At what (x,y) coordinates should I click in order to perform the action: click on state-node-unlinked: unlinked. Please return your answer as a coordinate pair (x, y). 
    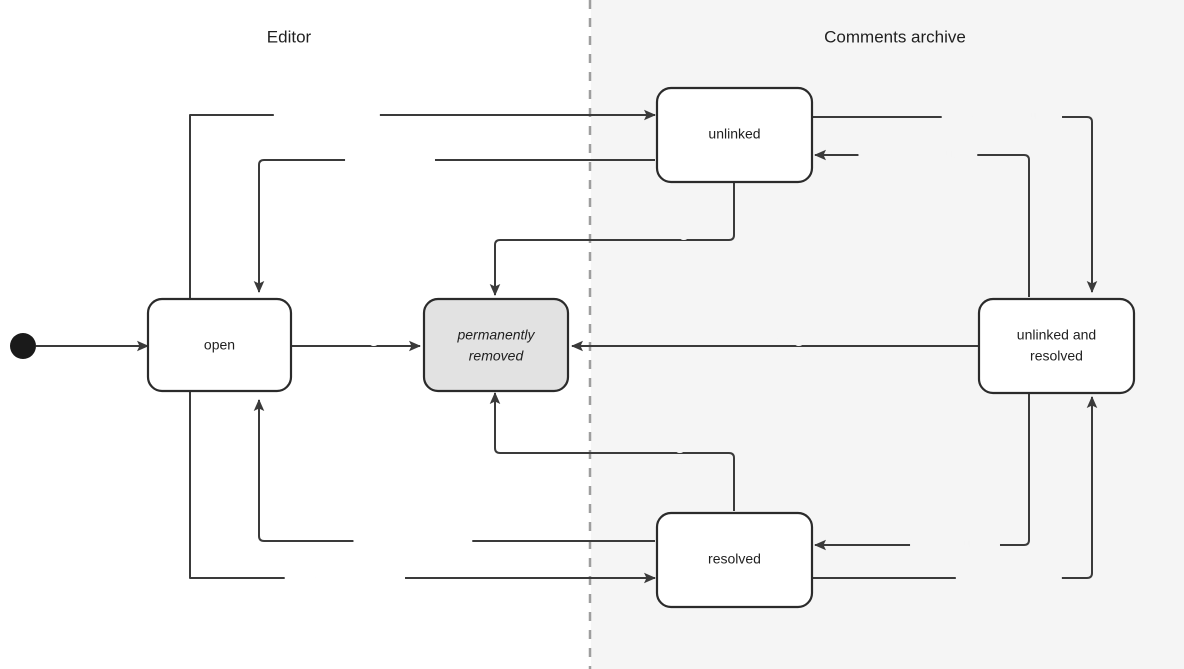
    Looking at the image, I should click on (734, 135).